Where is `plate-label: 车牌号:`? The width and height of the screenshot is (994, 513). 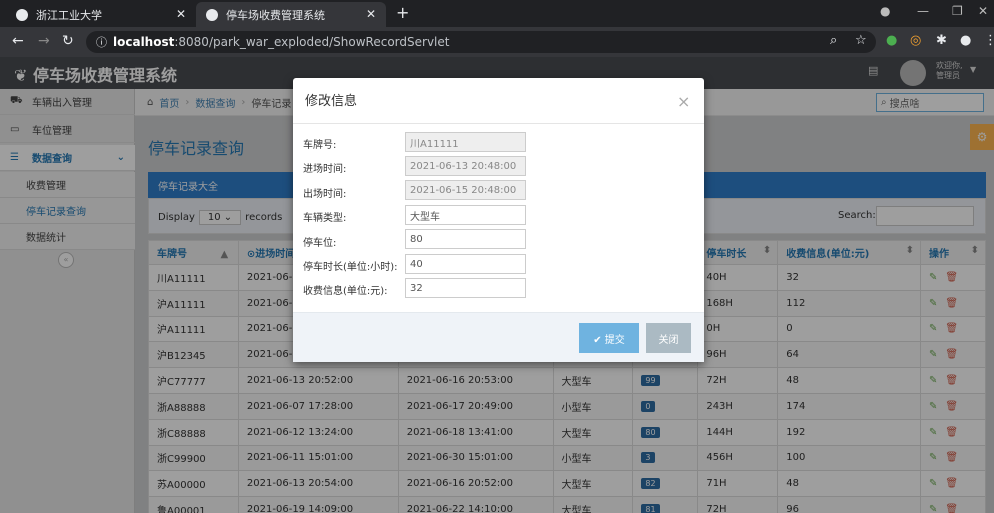
plate-label: 车牌号: is located at coordinates (320, 145).